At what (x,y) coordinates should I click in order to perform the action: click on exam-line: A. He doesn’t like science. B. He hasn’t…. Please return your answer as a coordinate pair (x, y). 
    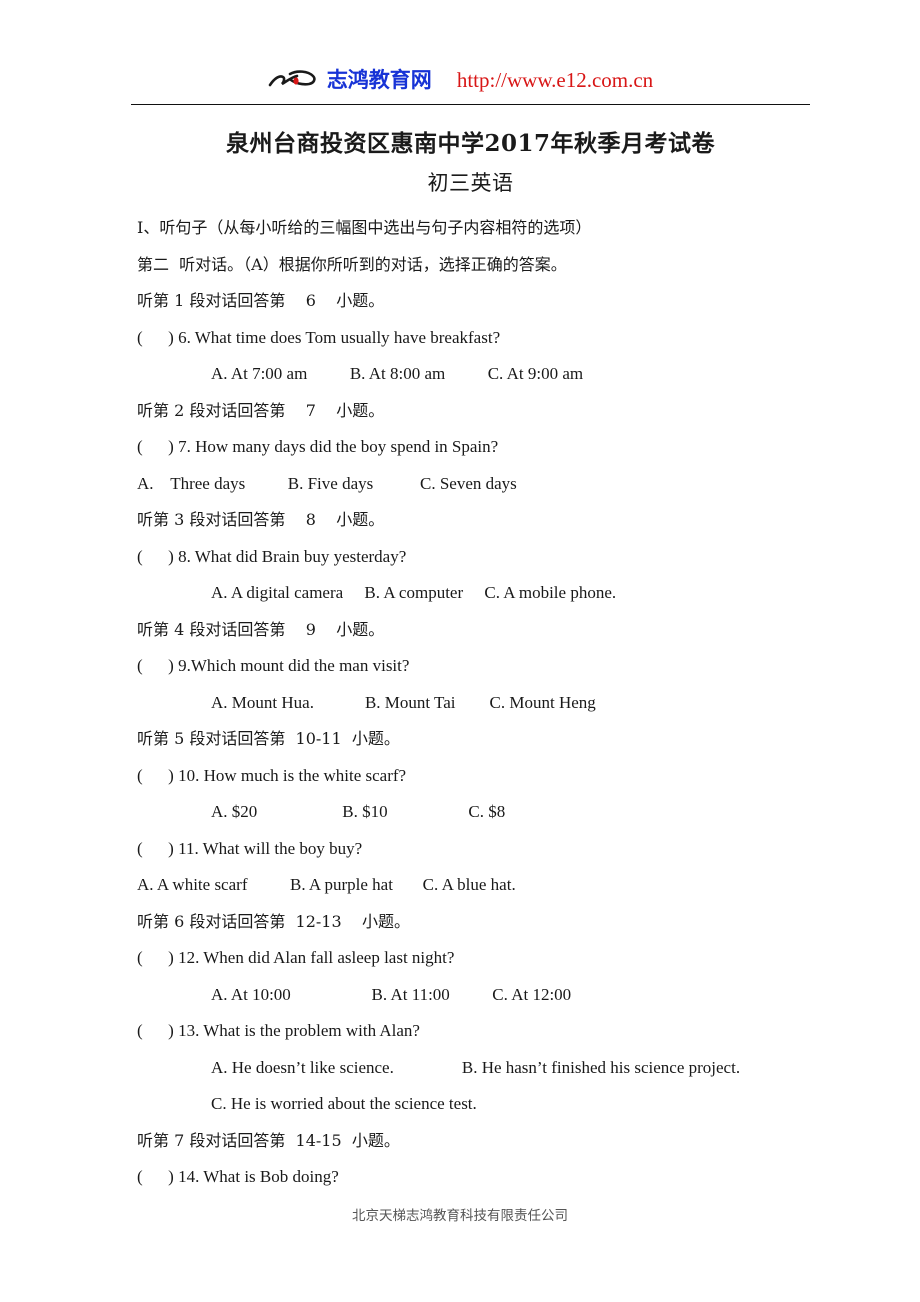
    Looking at the image, I should click on (476, 1067).